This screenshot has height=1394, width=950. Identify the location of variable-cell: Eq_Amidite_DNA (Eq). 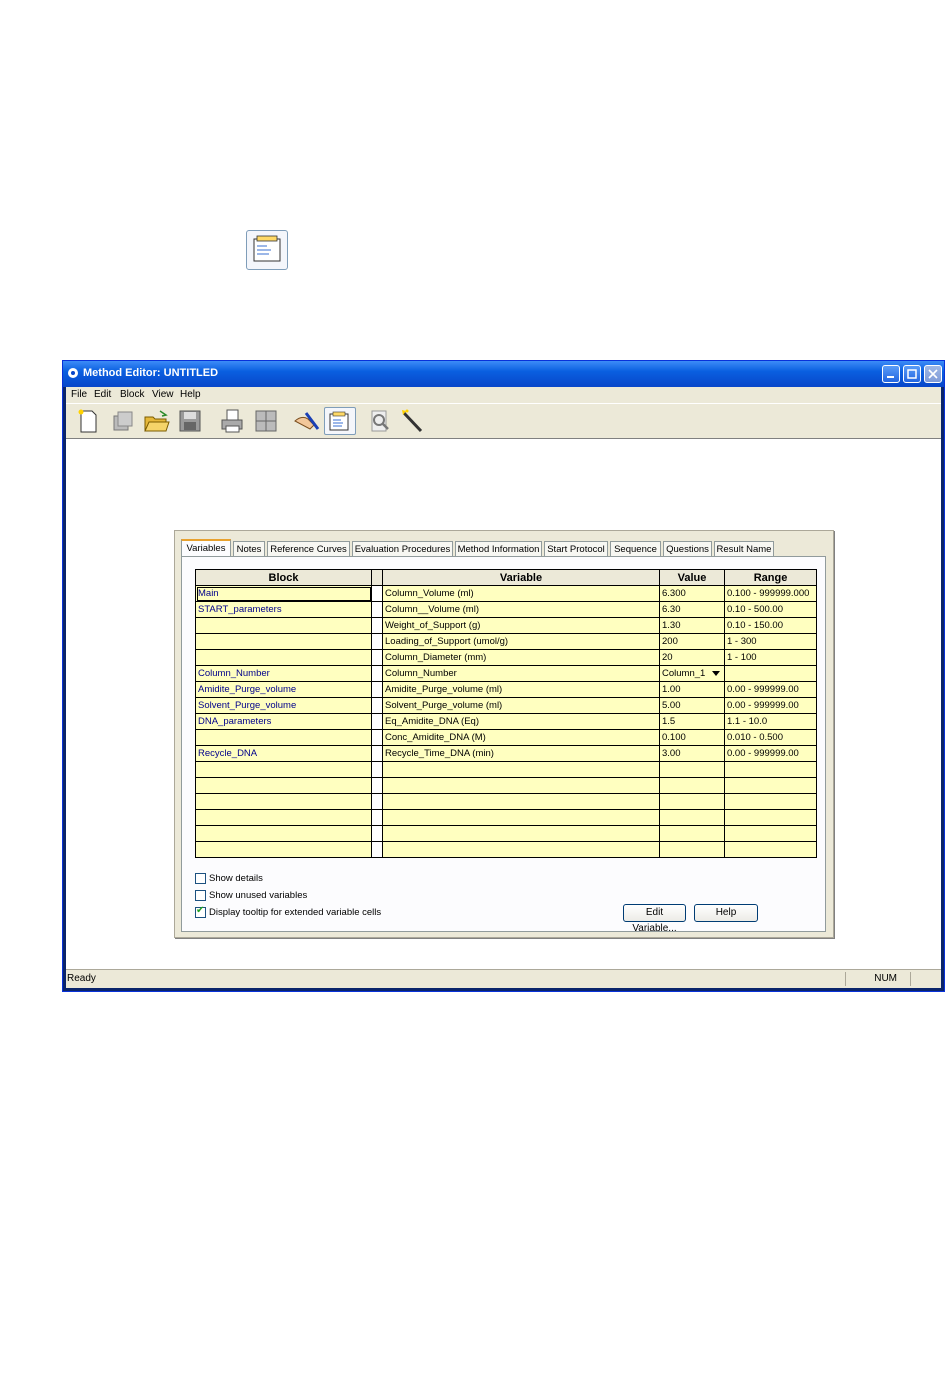
(521, 721).